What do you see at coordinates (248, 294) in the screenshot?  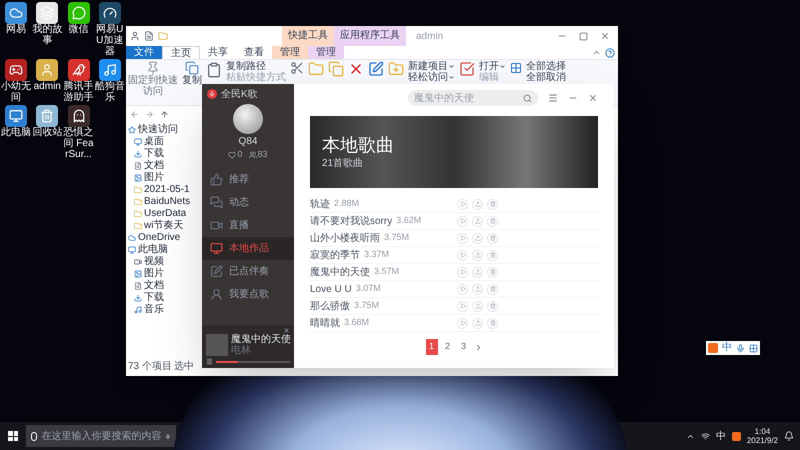 I see `sidebar-menu-item: 我要点歌` at bounding box center [248, 294].